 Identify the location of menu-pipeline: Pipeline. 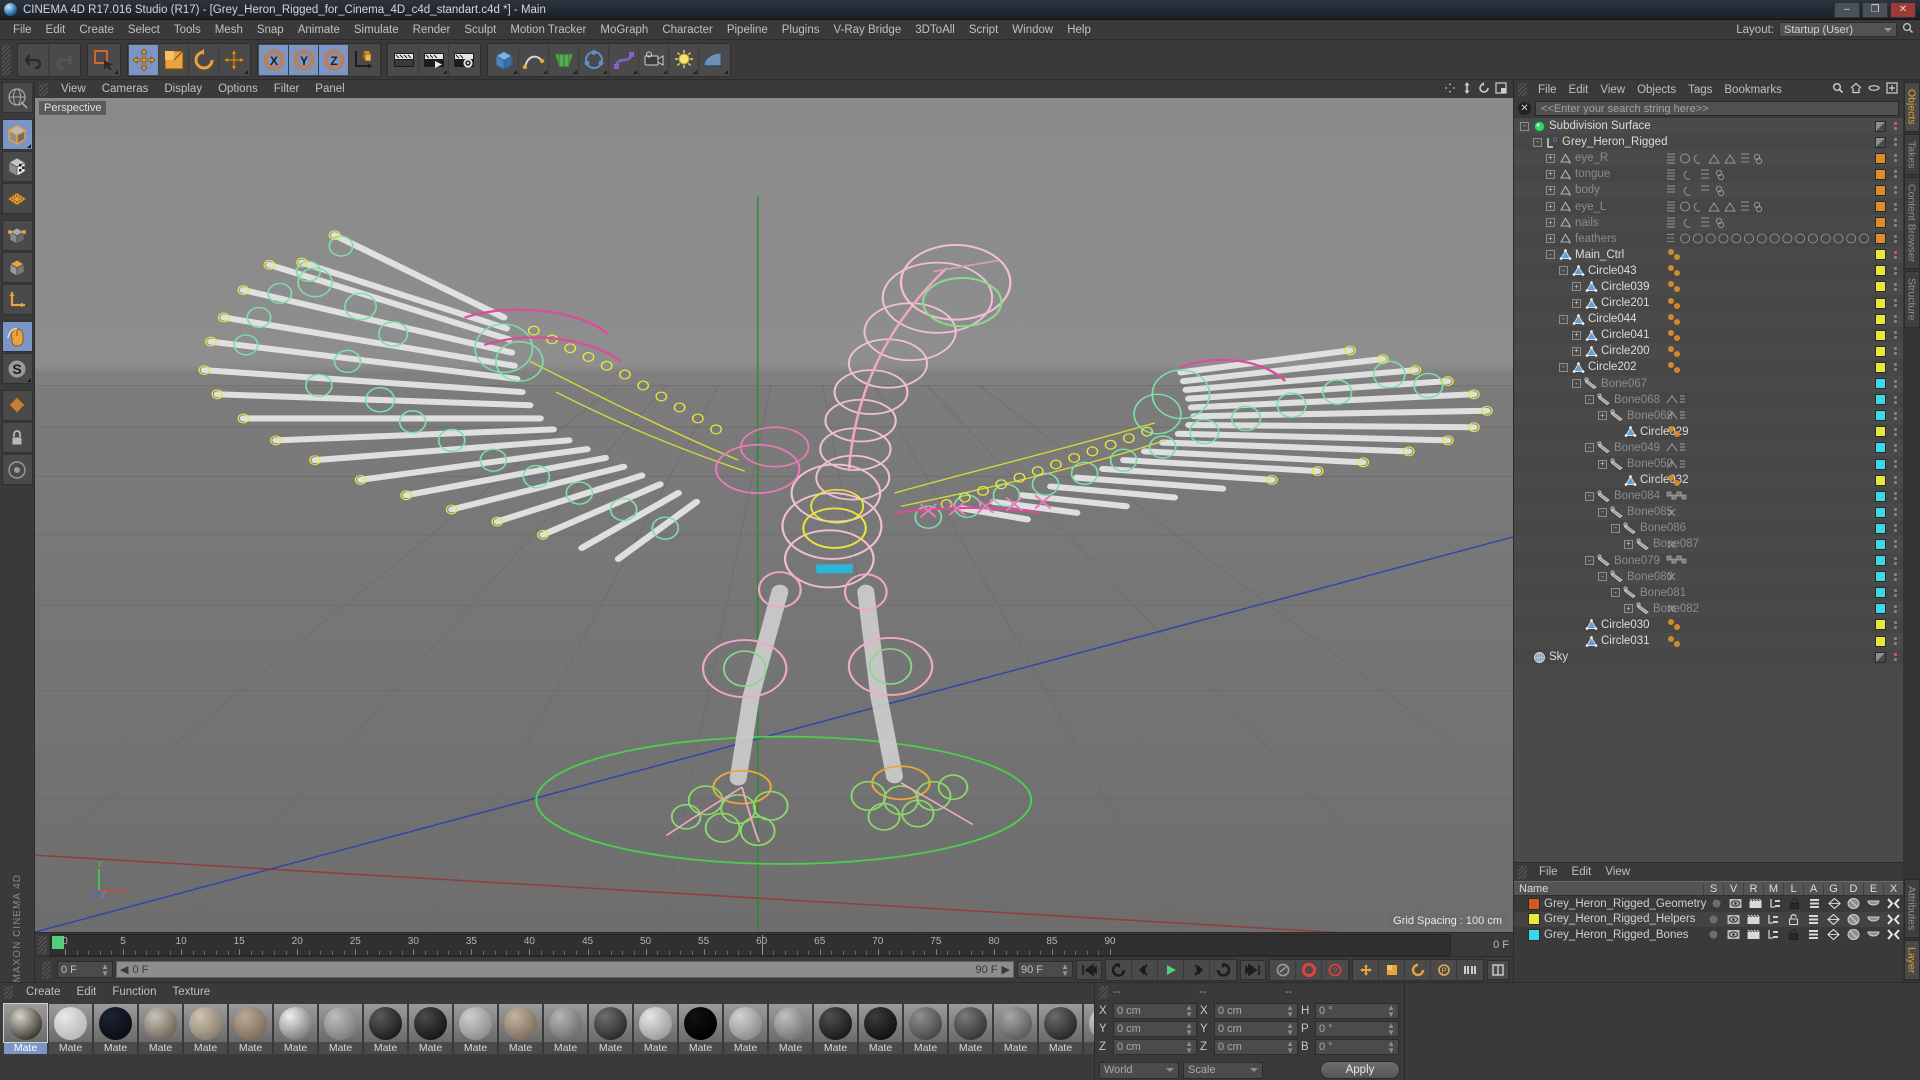
(747, 30).